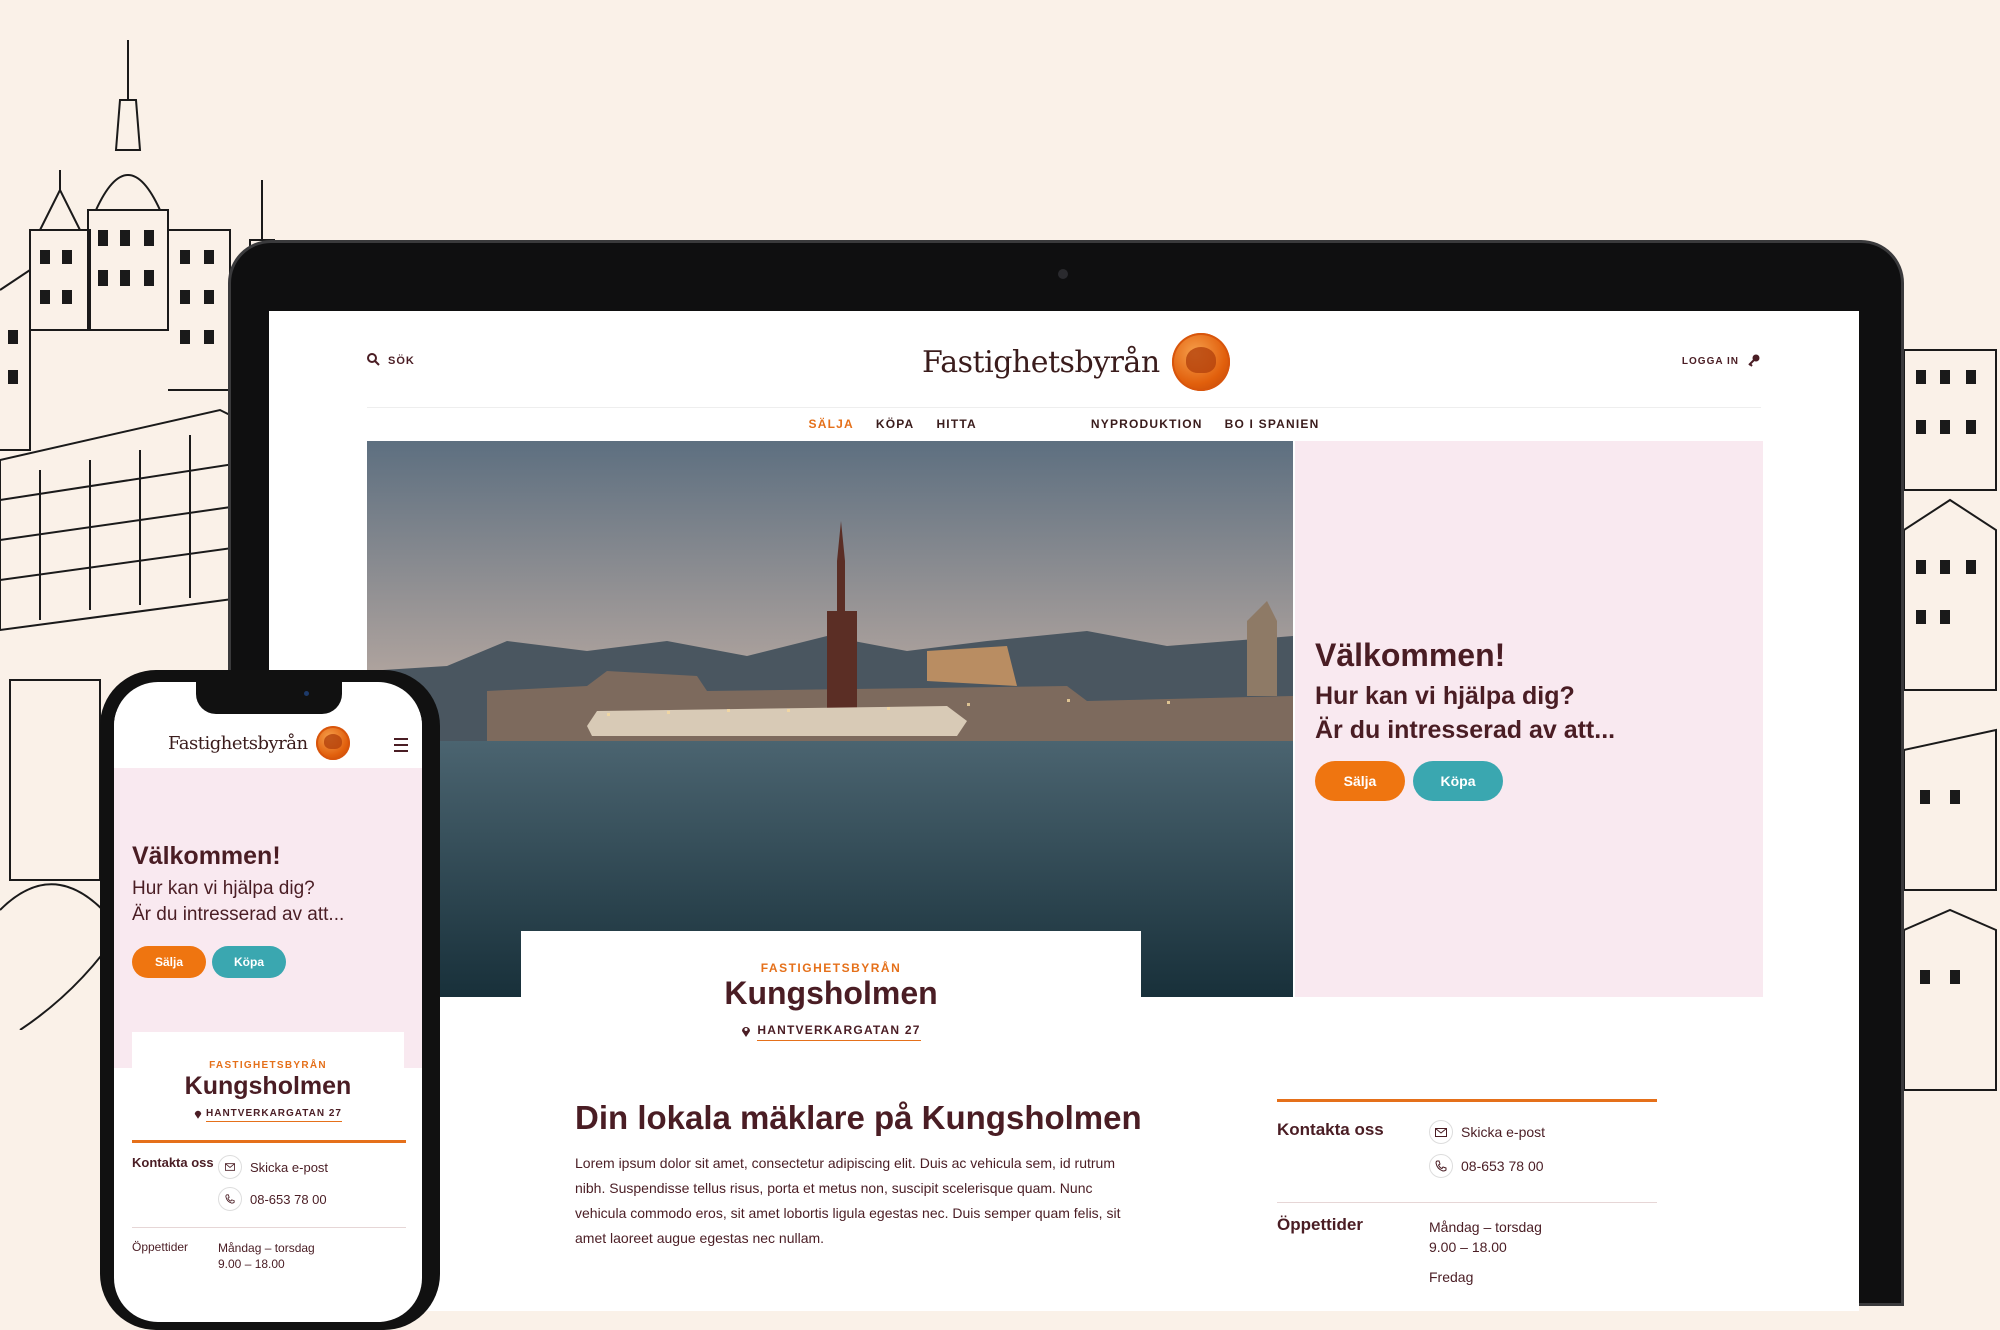 The height and width of the screenshot is (1330, 2000). I want to click on nav-item-bo-i-spanien: BO I SPANIEN, so click(1272, 424).